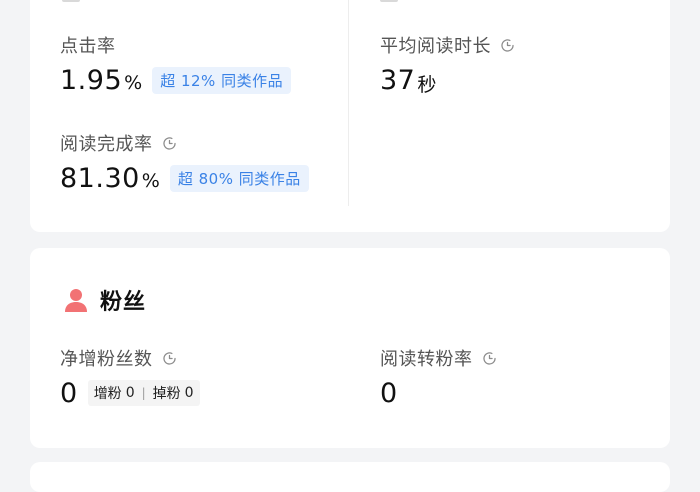  Describe the element at coordinates (222, 80) in the screenshot. I see `click-rate-comparison-badge: 超 12% 同类作品` at that location.